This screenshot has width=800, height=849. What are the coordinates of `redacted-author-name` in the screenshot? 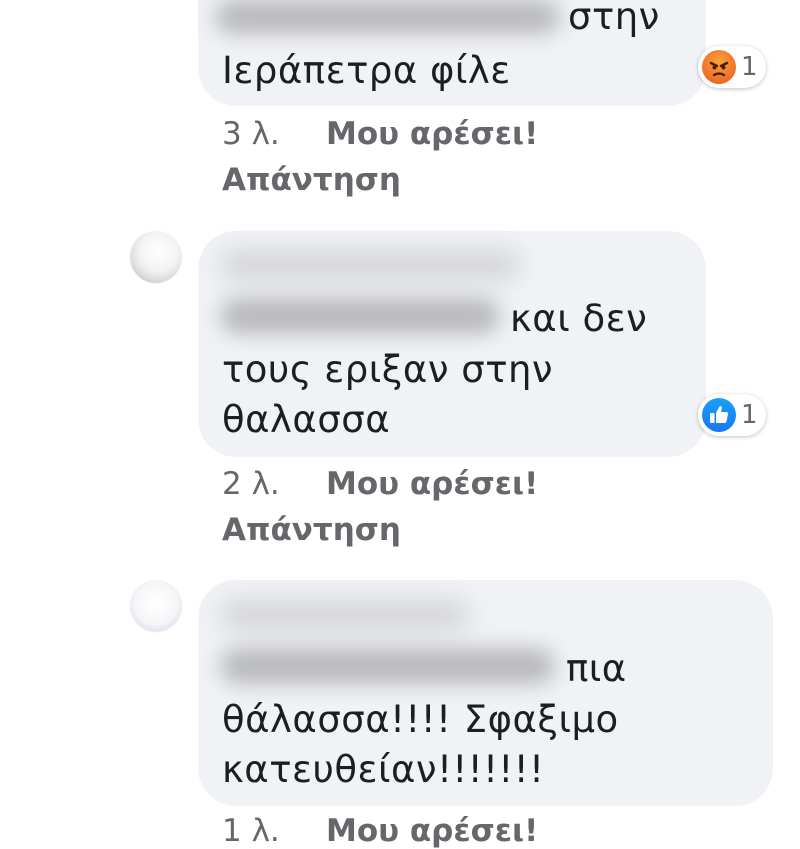 It's located at (345, 615).